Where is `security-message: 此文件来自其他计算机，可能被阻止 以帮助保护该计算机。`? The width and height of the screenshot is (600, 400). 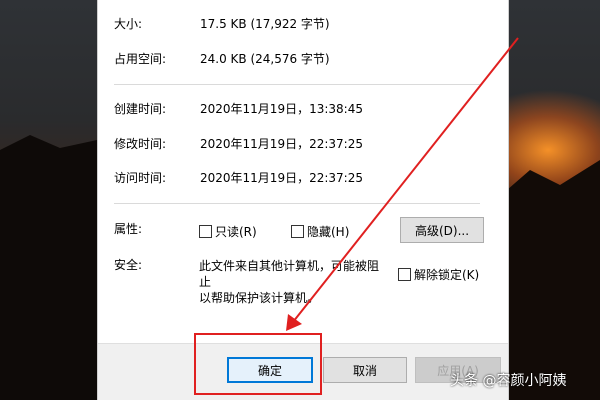
security-message: 此文件来自其他计算机，可能被阻止 以帮助保护该计算机。 is located at coordinates (289, 282).